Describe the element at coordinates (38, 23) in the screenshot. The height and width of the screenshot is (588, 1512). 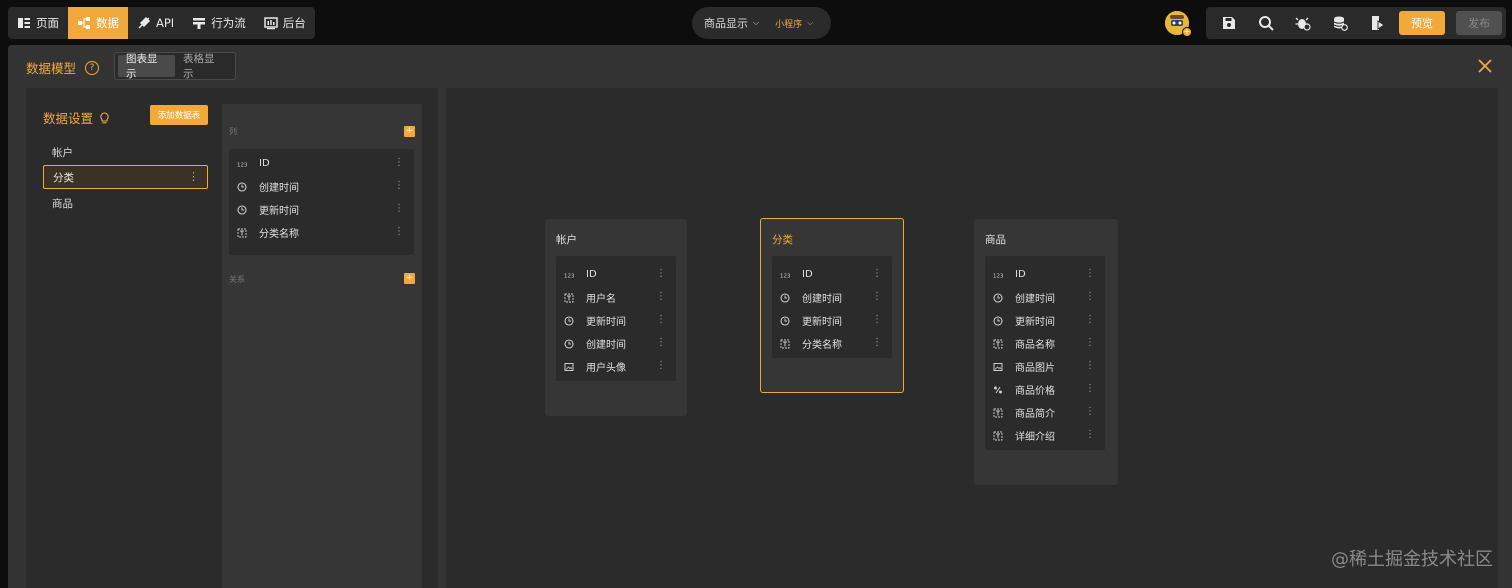
I see `nav-page: 页面` at that location.